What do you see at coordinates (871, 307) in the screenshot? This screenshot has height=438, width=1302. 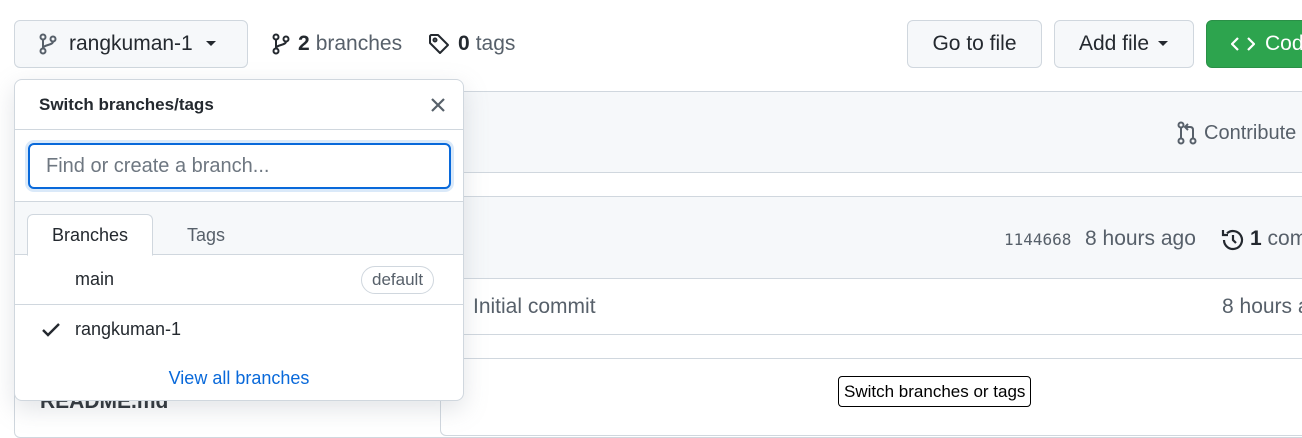 I see `file-row: Initial commit 8 hours ago` at bounding box center [871, 307].